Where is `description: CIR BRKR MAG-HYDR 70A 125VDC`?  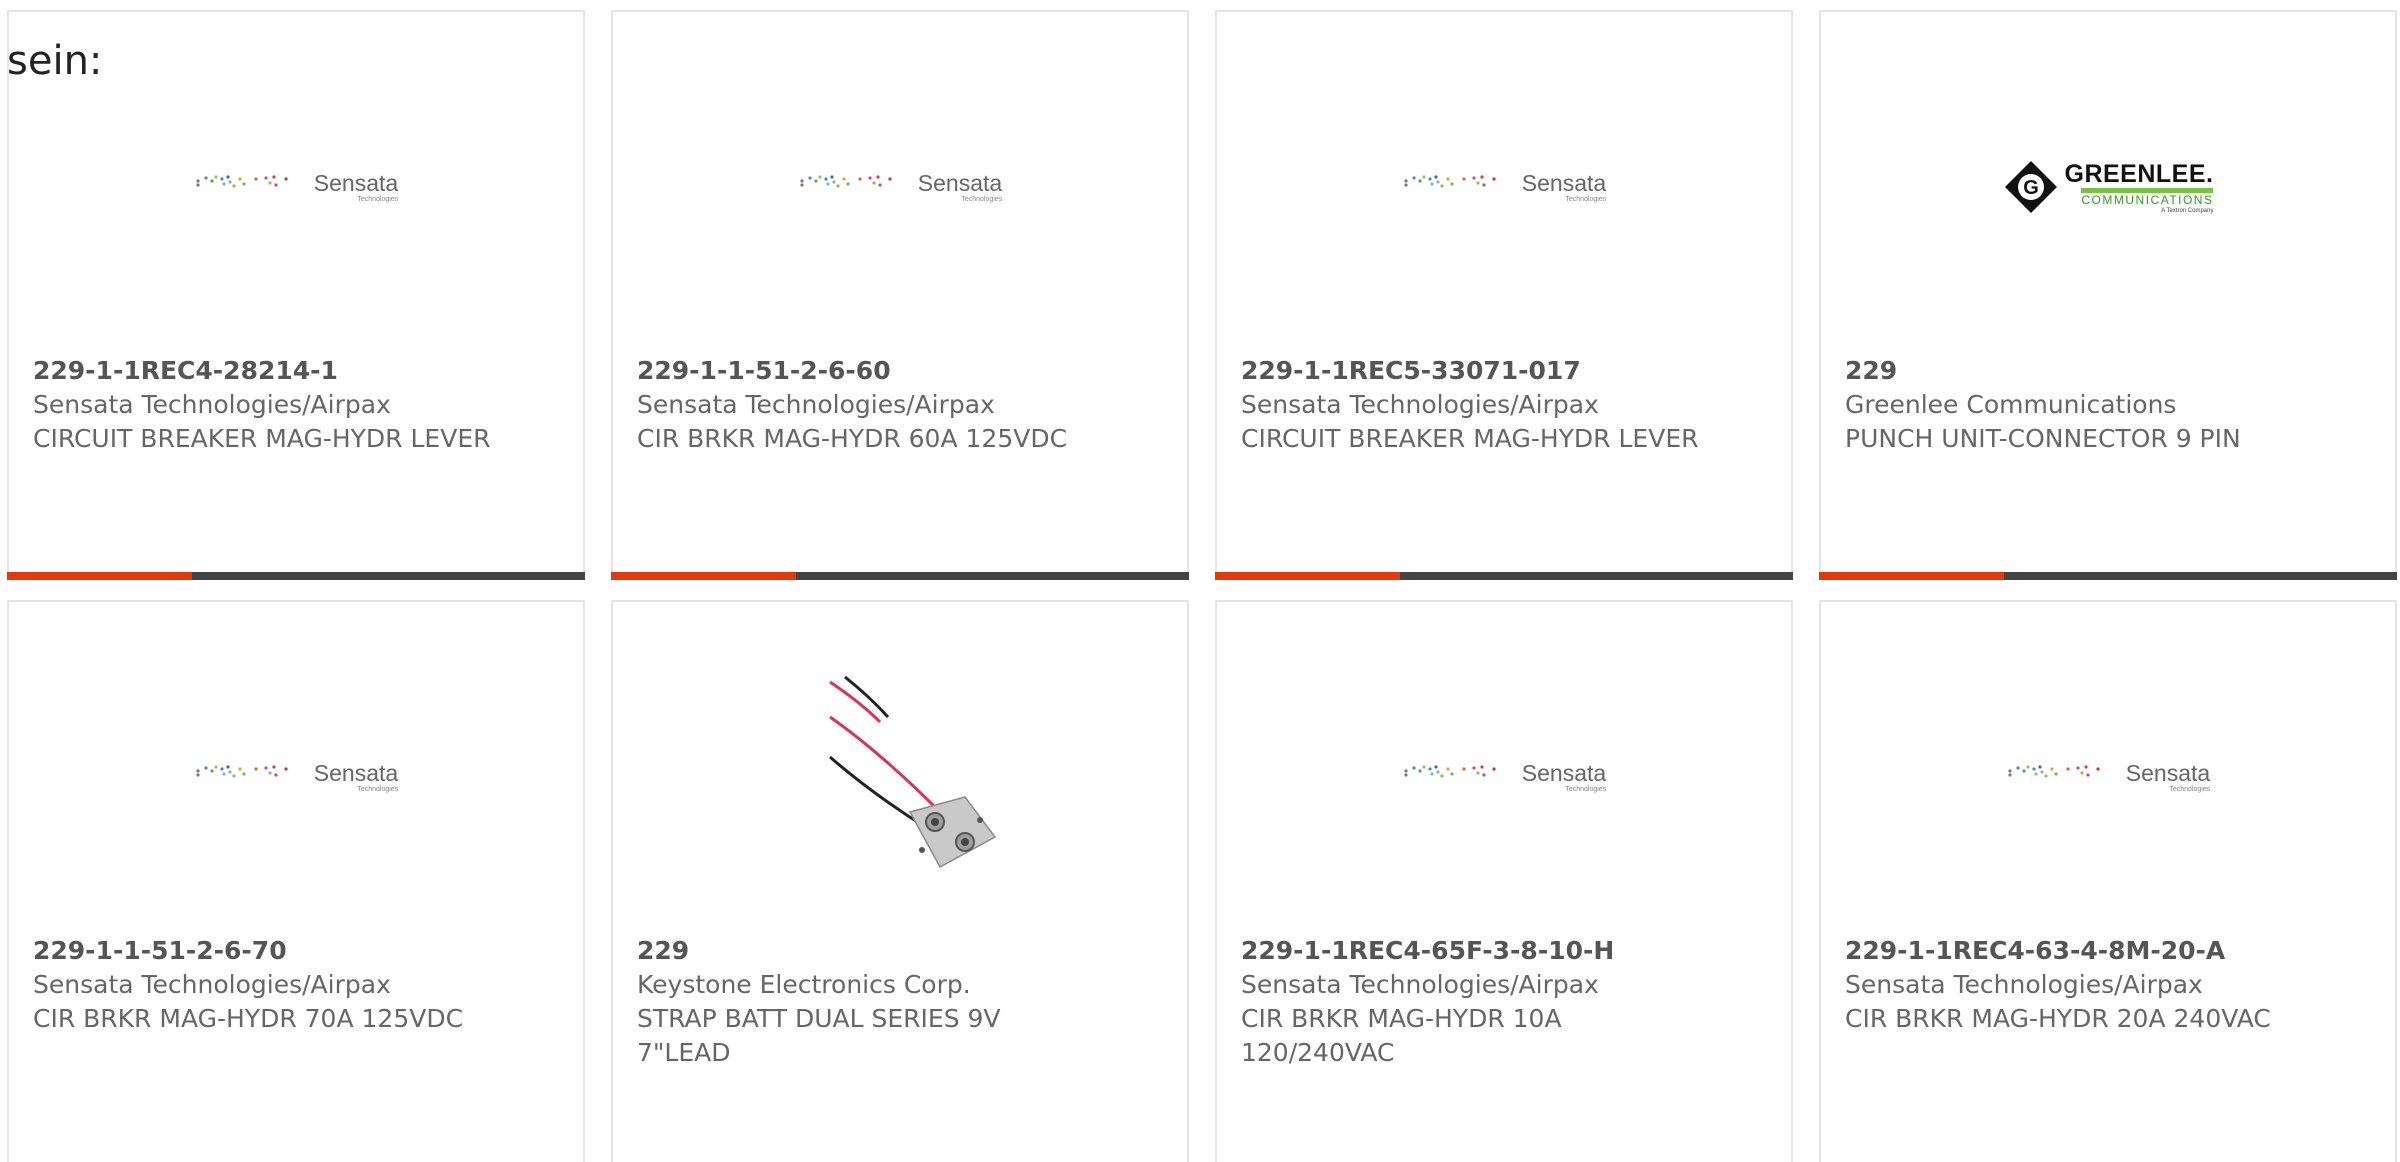
description: CIR BRKR MAG-HYDR 70A 125VDC is located at coordinates (248, 1018).